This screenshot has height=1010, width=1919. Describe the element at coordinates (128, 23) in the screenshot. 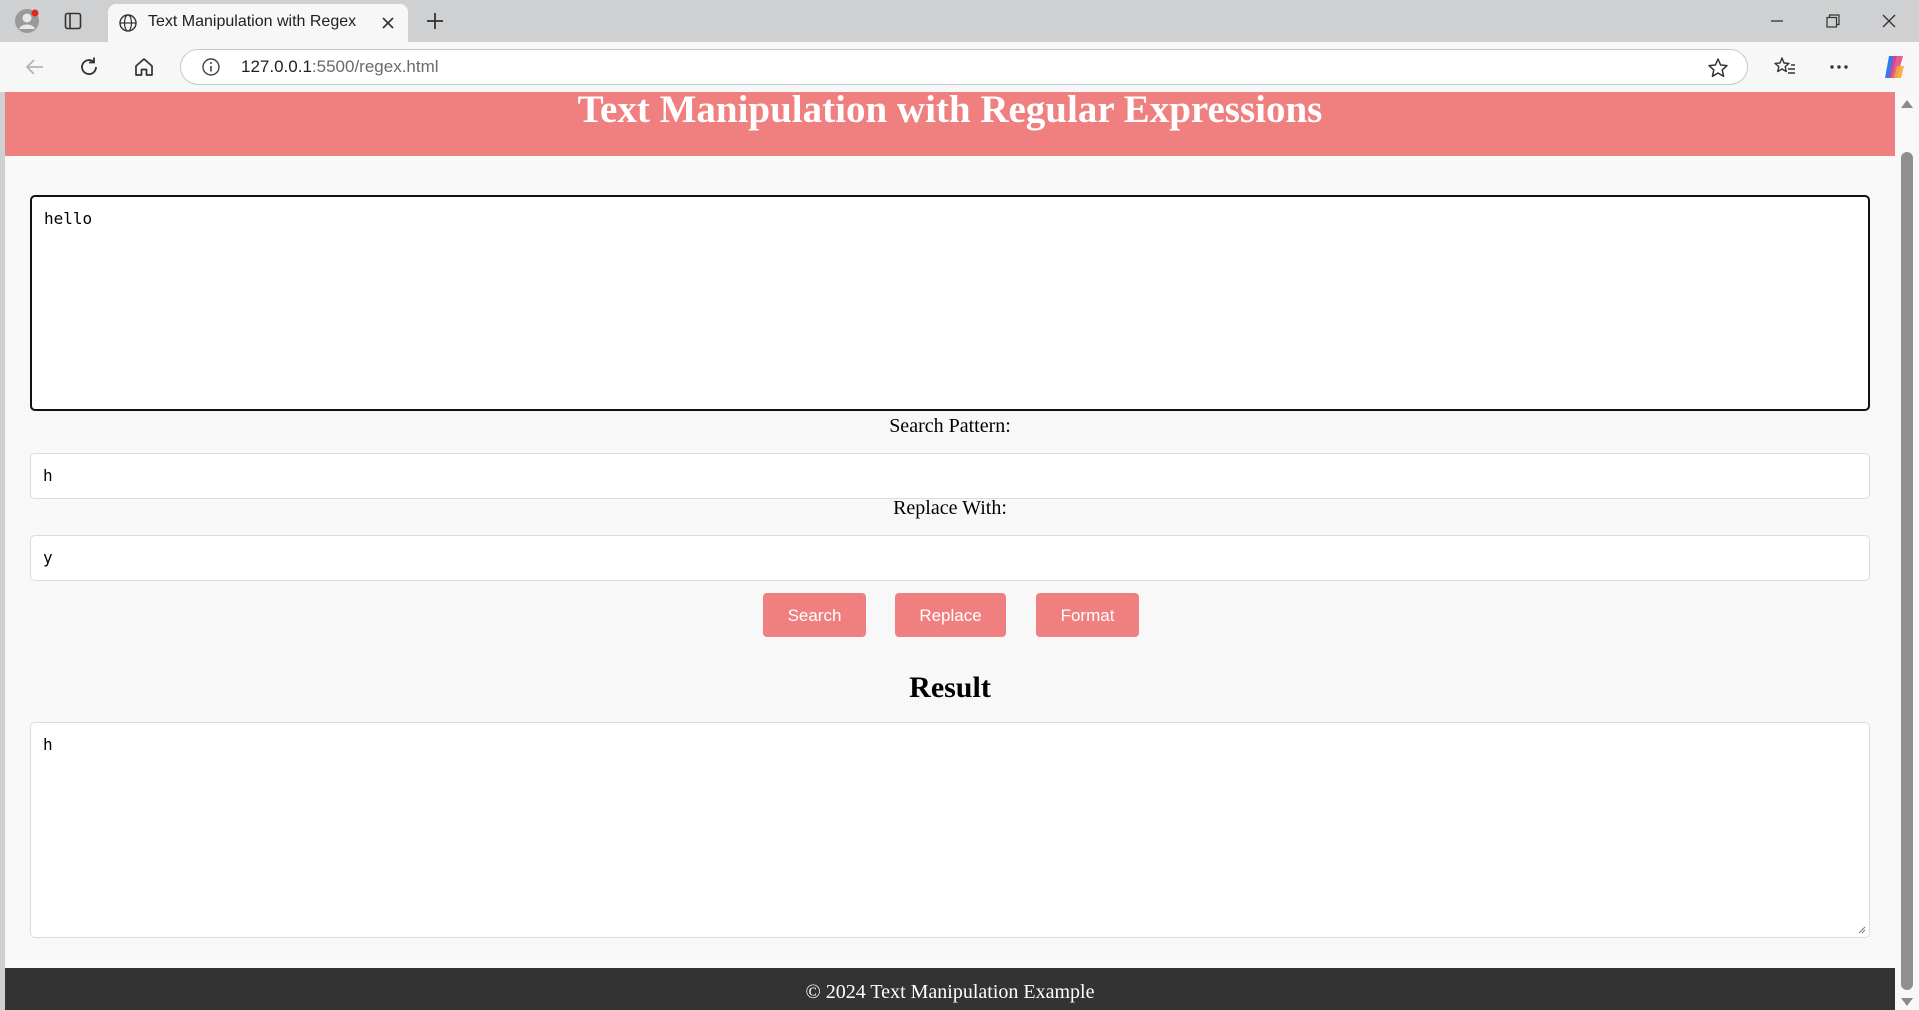

I see `globe-icon` at that location.